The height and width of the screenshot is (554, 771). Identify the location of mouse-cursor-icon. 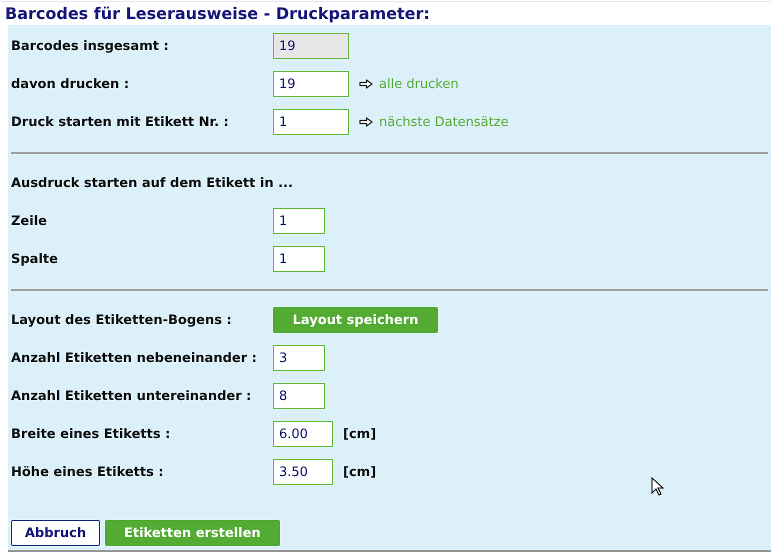
(658, 487).